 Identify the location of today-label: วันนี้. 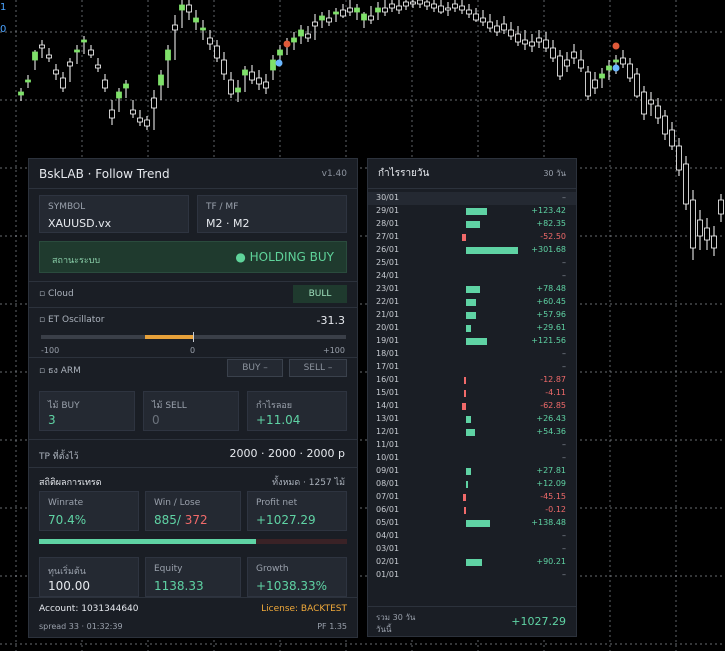
(384, 629).